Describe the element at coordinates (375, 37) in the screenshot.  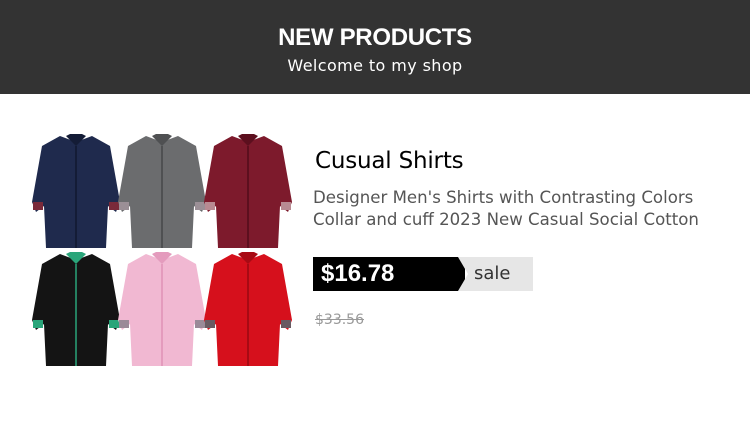
I see `banner-title: NEW PRODUCTS` at that location.